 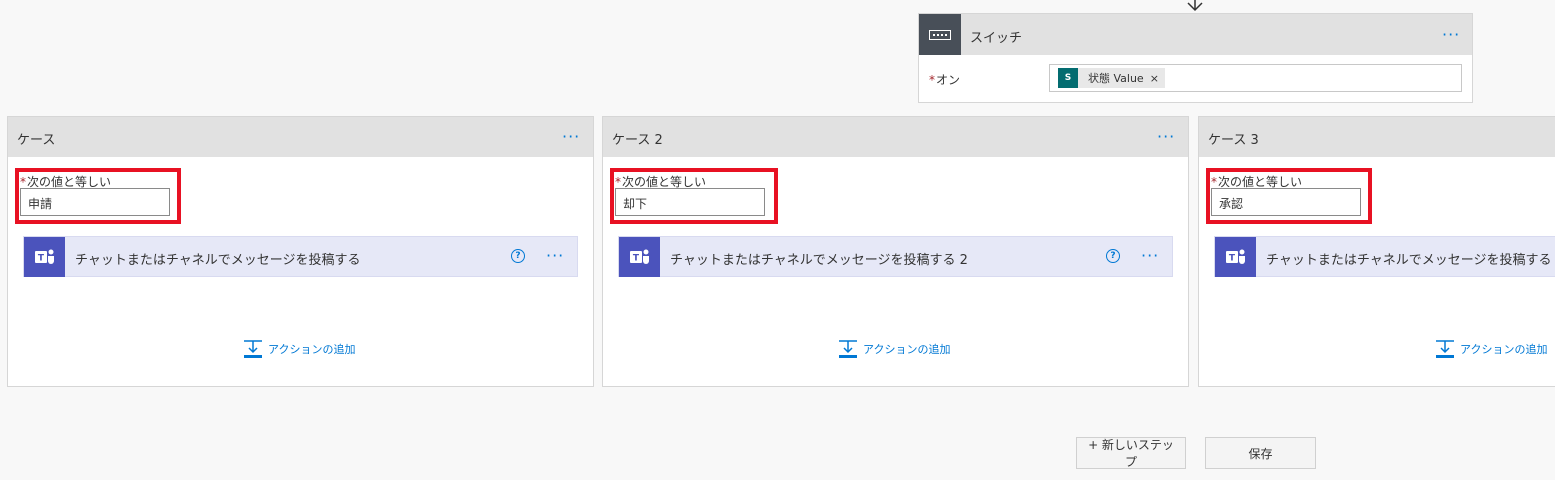 I want to click on arrow-down-icon, so click(x=1195, y=6).